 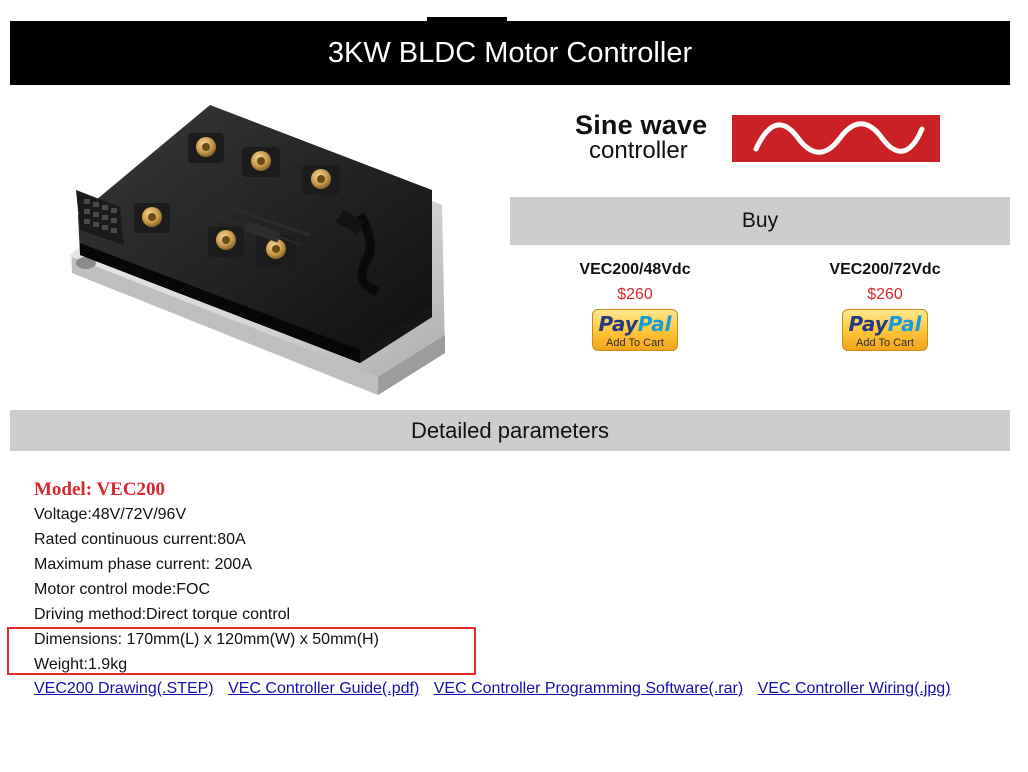 What do you see at coordinates (100, 489) in the screenshot?
I see `model-title: Model: VEC200` at bounding box center [100, 489].